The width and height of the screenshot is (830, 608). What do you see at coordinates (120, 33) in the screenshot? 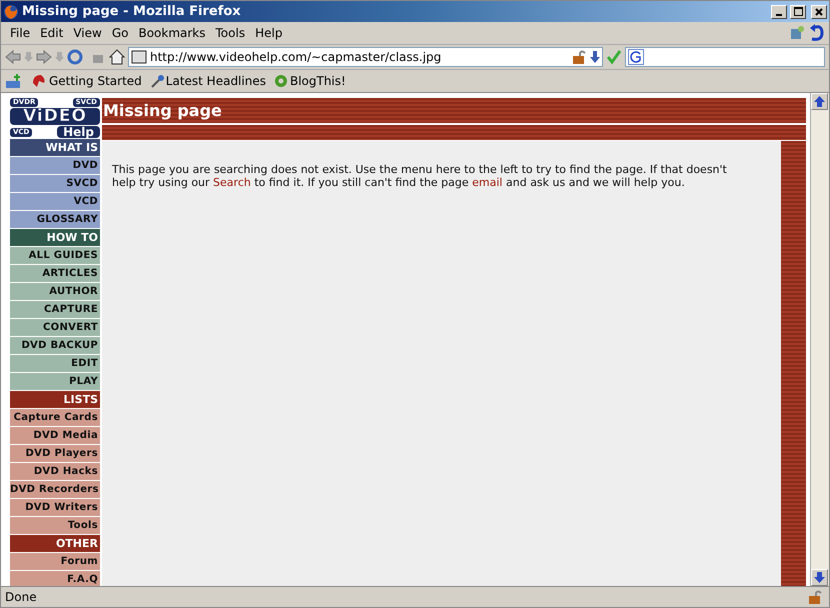
I see `menu-item: Go` at bounding box center [120, 33].